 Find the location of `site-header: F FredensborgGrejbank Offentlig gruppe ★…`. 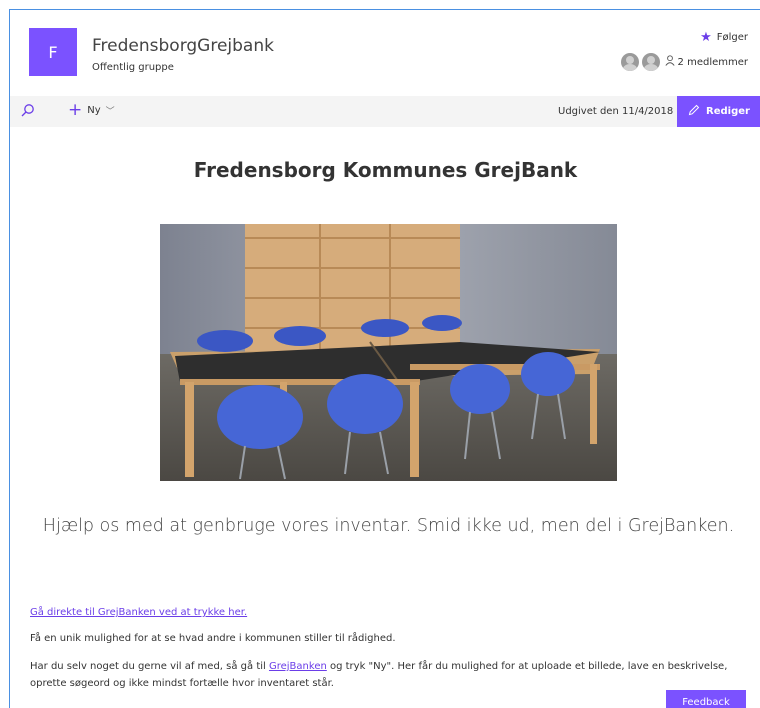

site-header: F FredensborgGrejbank Offentlig gruppe ★… is located at coordinates (385, 52).